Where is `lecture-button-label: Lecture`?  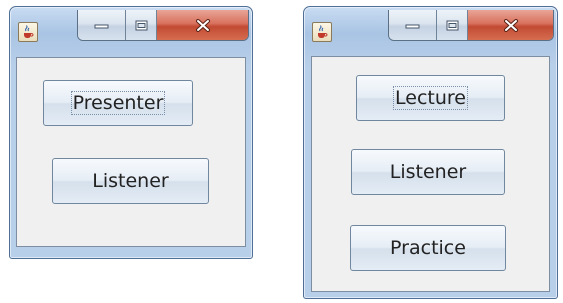 lecture-button-label: Lecture is located at coordinates (430, 98).